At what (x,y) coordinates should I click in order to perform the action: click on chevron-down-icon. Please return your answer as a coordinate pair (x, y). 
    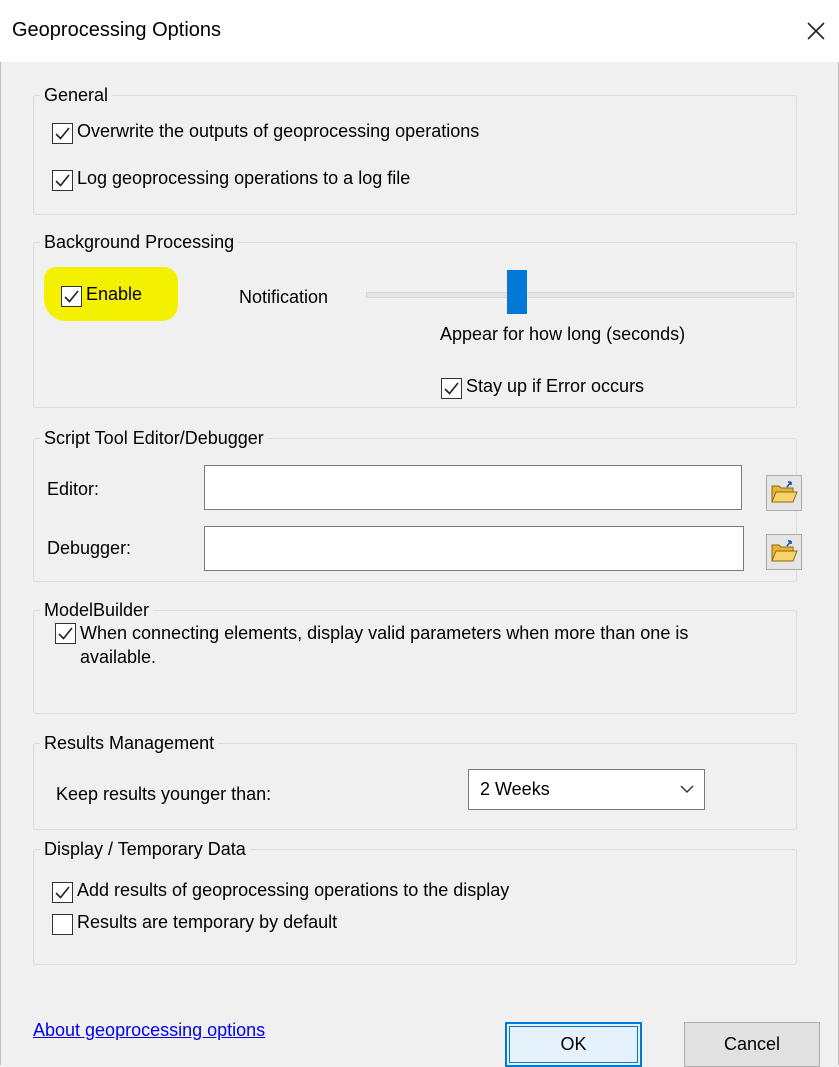
    Looking at the image, I should click on (687, 789).